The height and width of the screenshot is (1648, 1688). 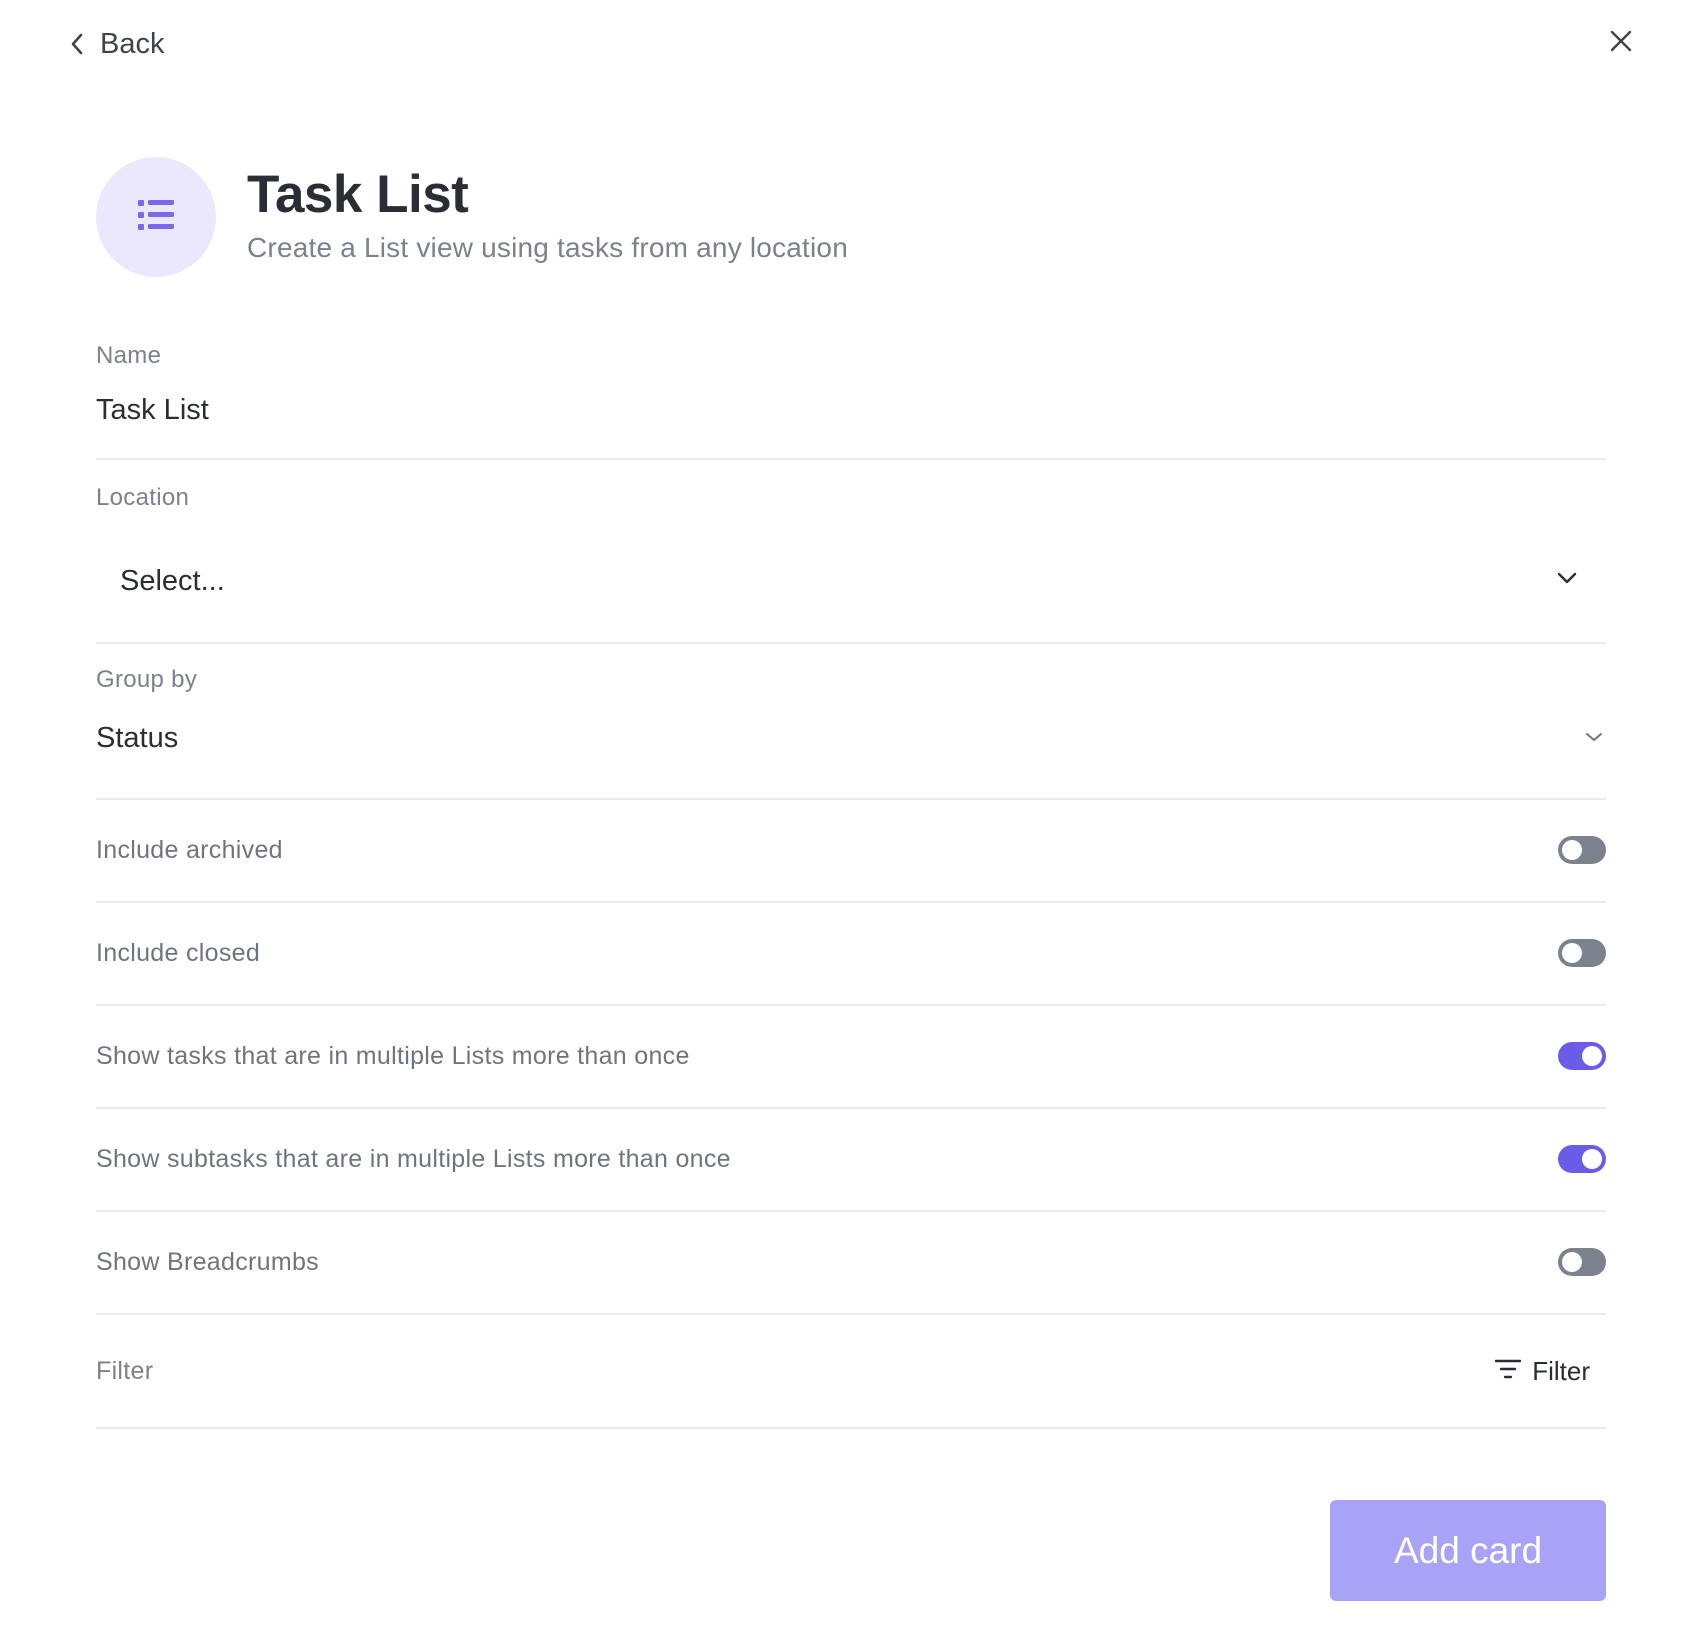 I want to click on toggle-label: Include archived, so click(x=189, y=850).